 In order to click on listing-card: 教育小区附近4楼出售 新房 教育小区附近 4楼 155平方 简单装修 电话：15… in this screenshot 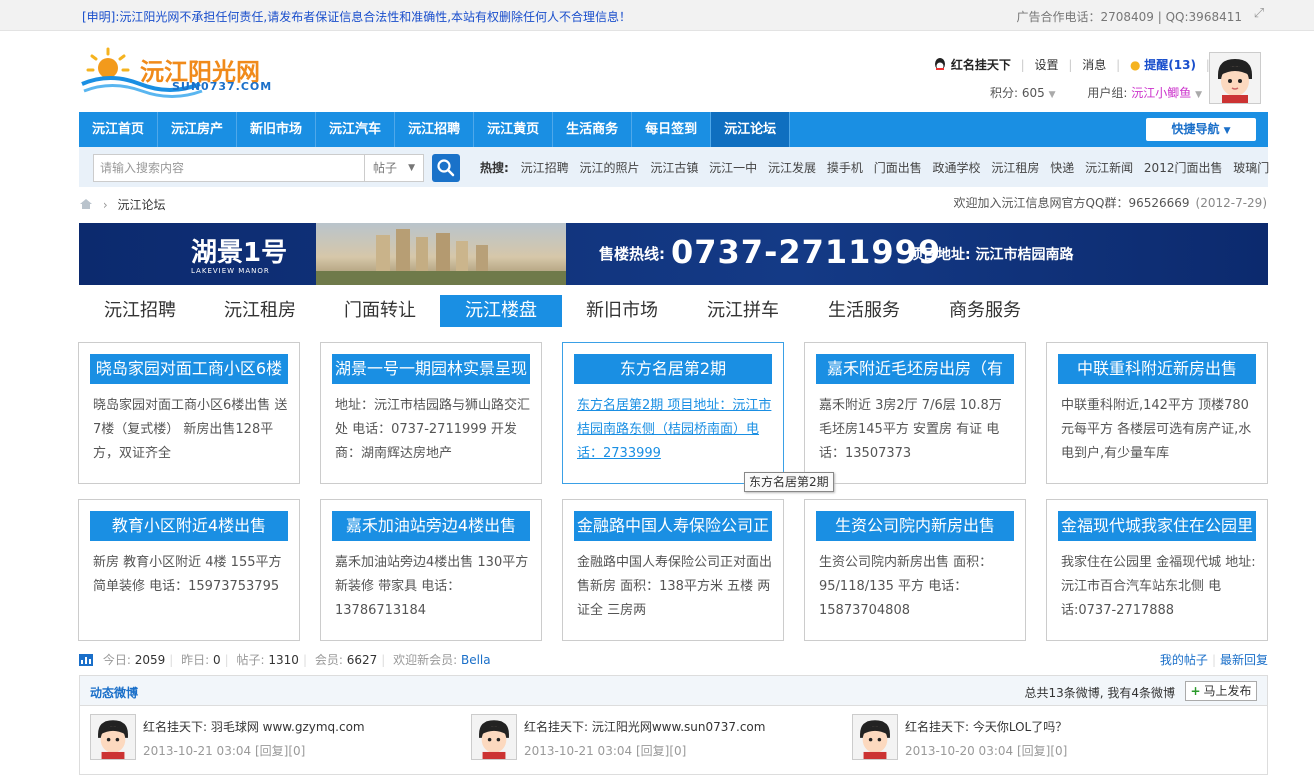, I will do `click(189, 570)`.